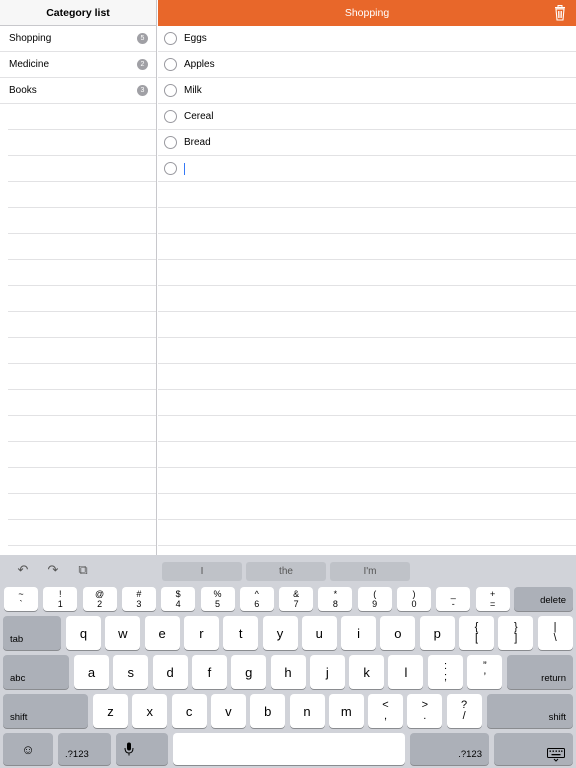  What do you see at coordinates (327, 672) in the screenshot?
I see `key-j: j` at bounding box center [327, 672].